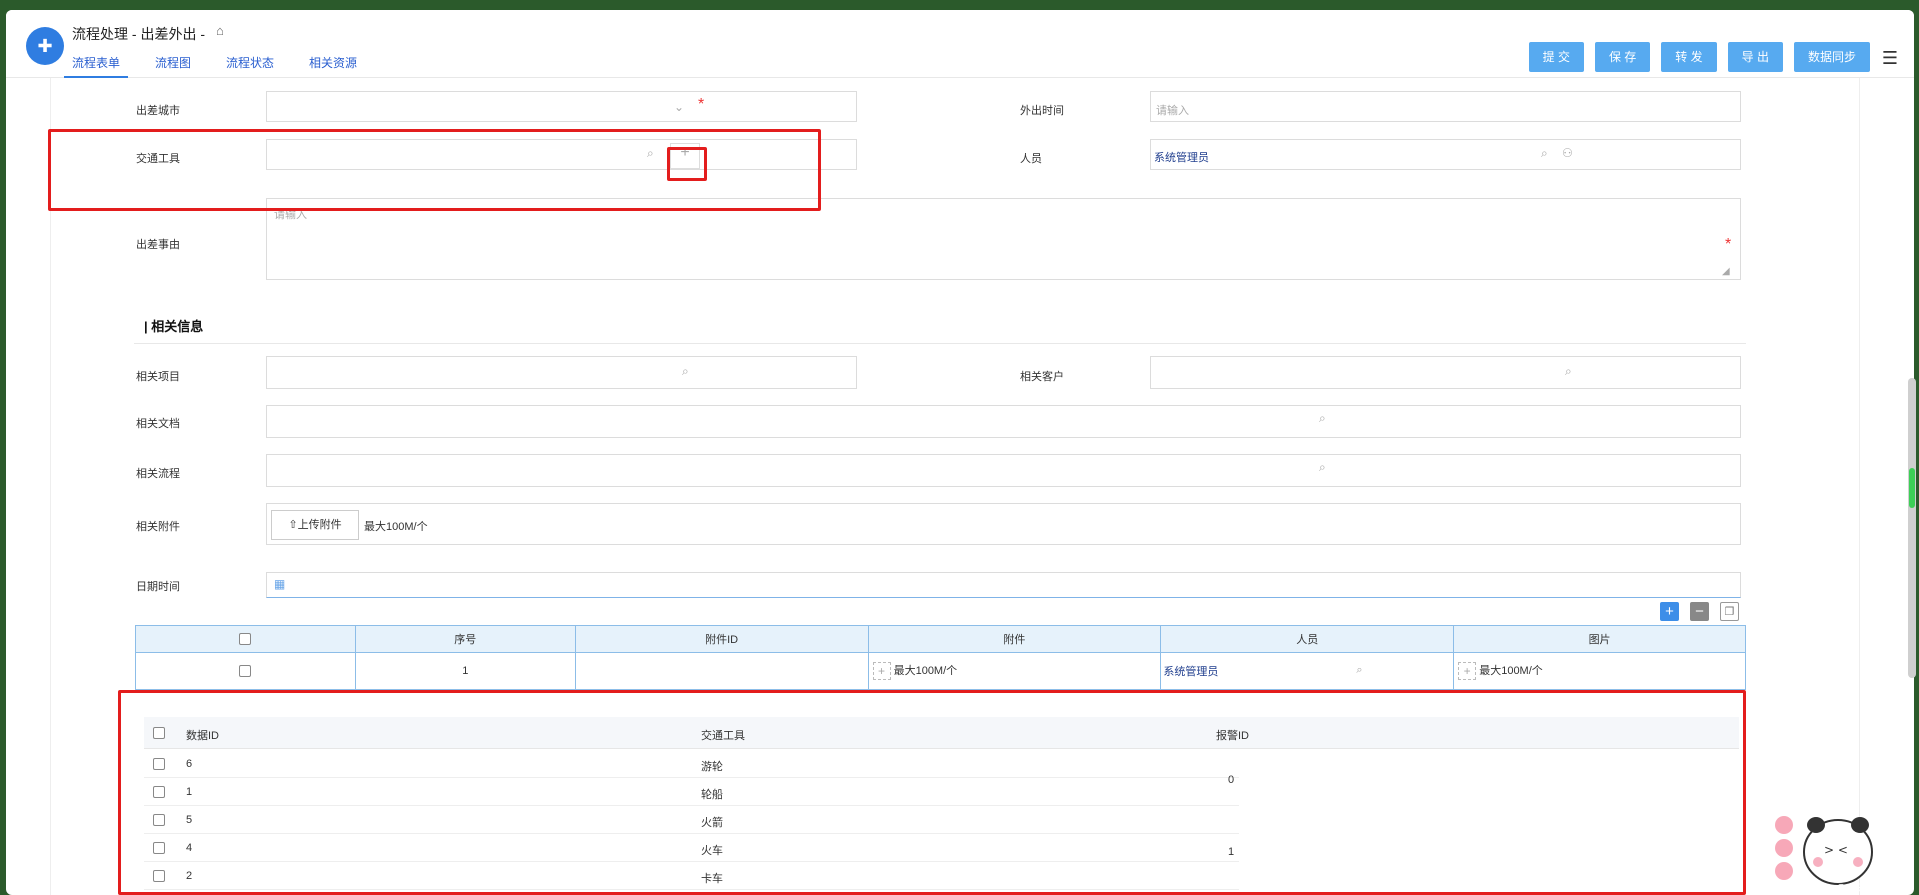 The image size is (1919, 895). What do you see at coordinates (1912, 488) in the screenshot?
I see `scroll-indicator` at bounding box center [1912, 488].